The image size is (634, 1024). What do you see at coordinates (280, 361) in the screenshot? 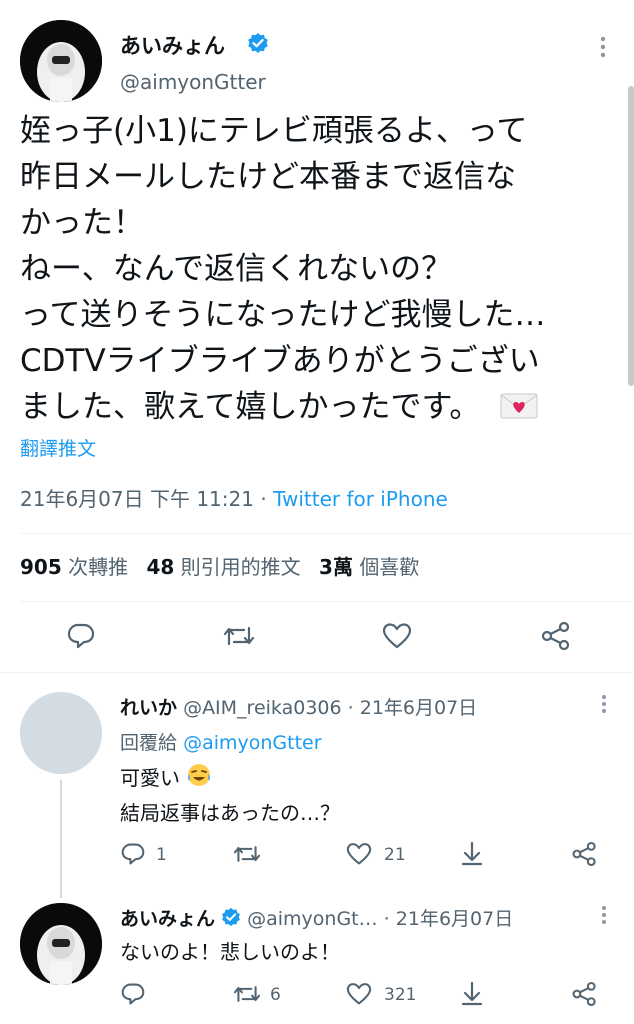
I see `tweet-text-line: CDTVライブライブありがとうござい` at bounding box center [280, 361].